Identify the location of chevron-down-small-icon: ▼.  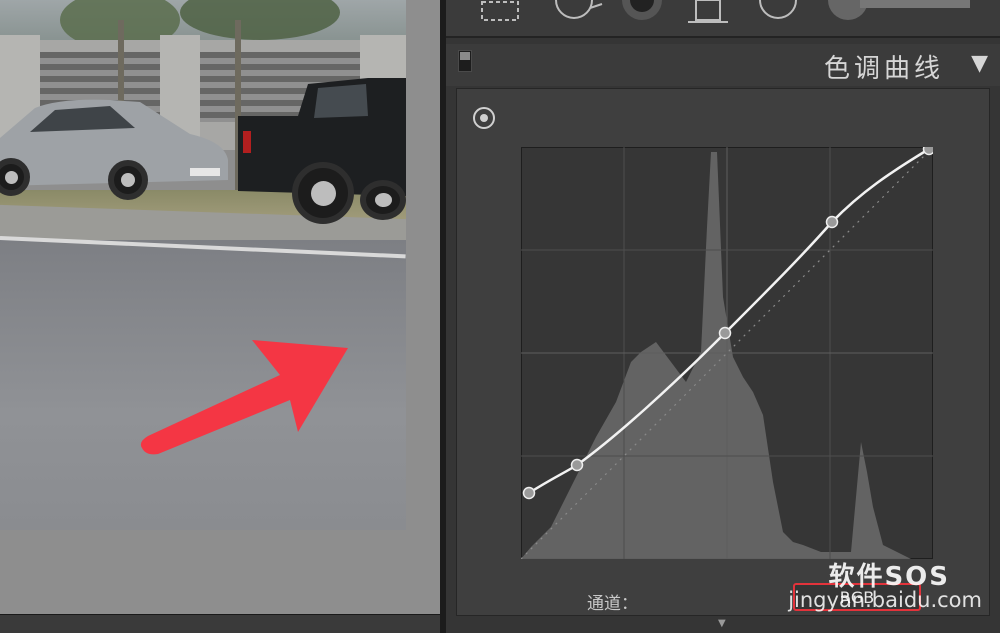
(722, 623).